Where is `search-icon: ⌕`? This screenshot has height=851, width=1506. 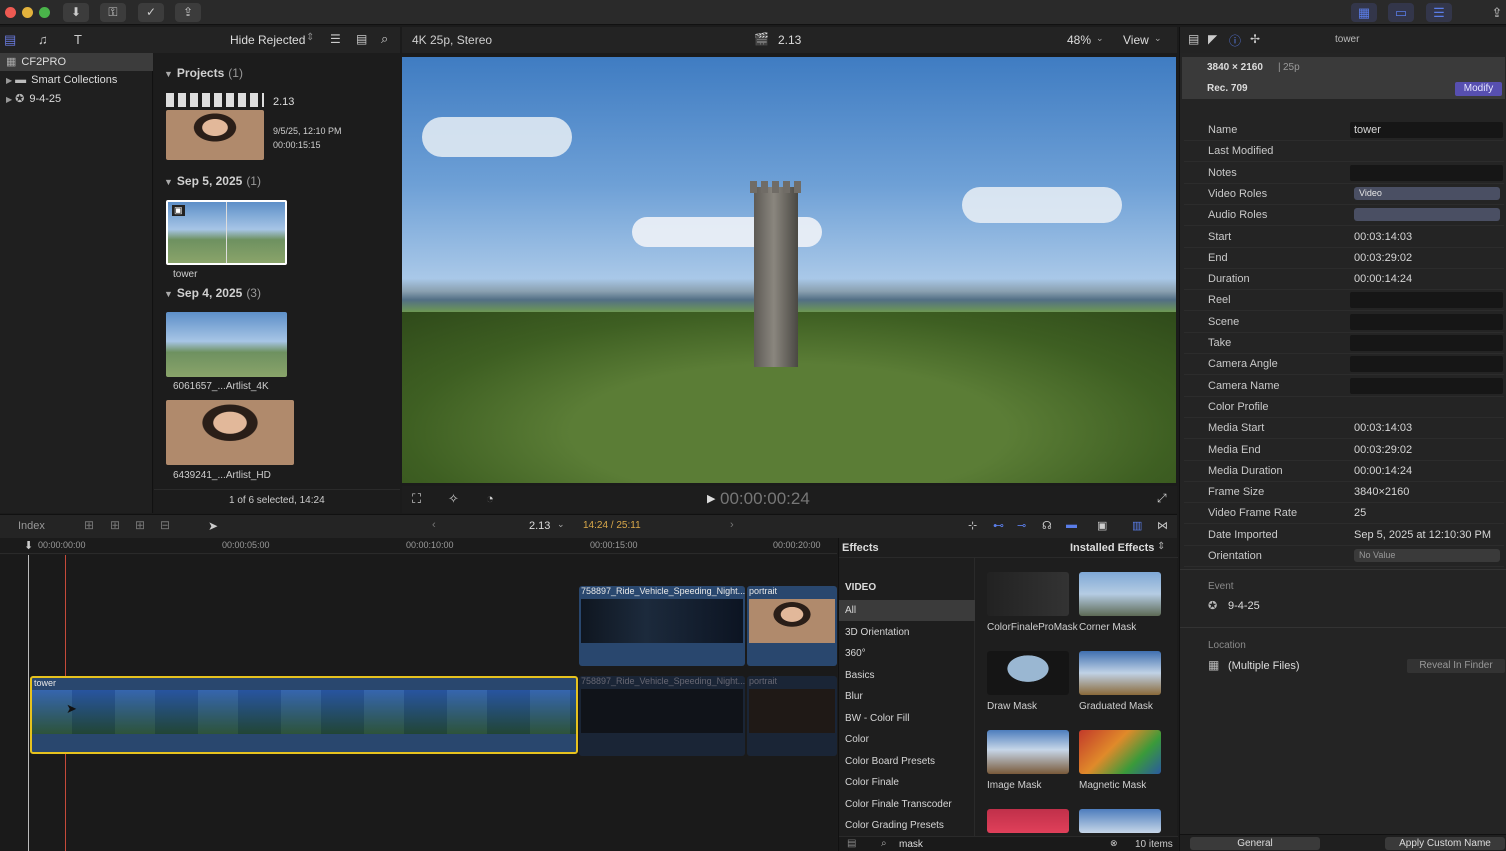 search-icon: ⌕ is located at coordinates (384, 39).